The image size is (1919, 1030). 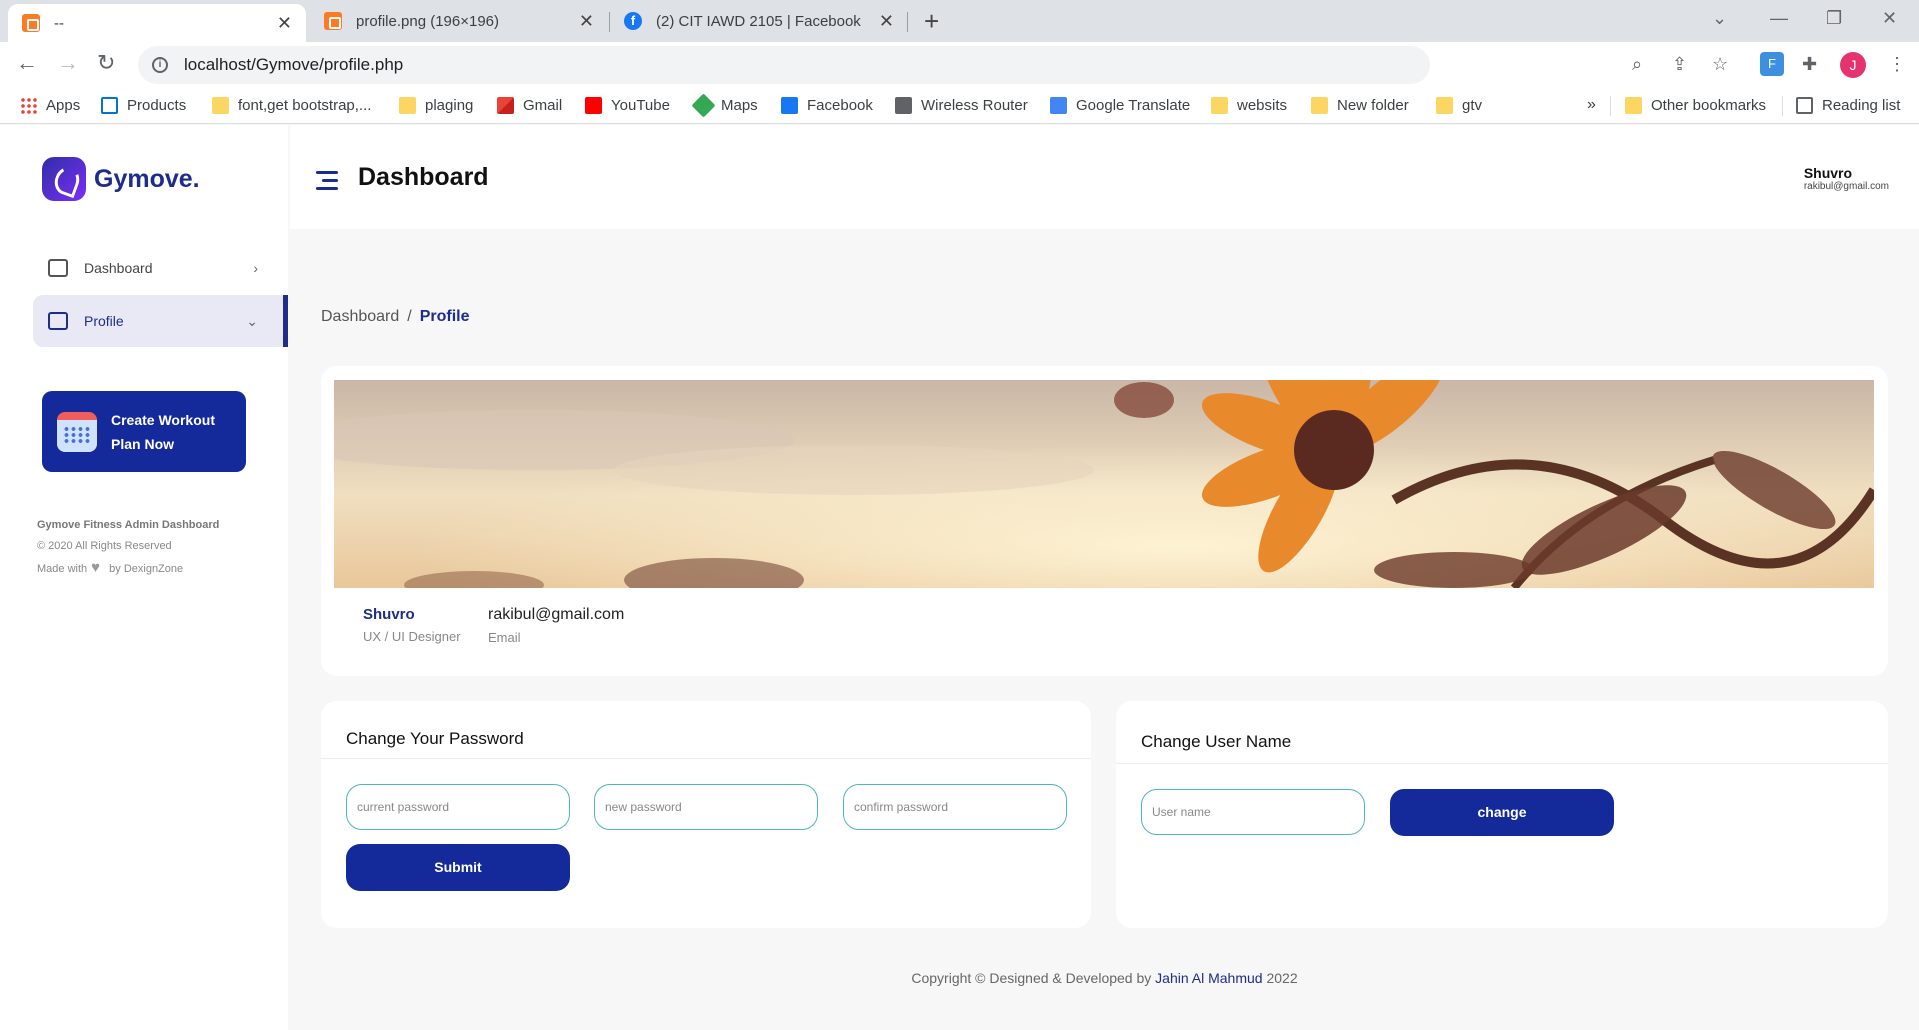 I want to click on submit-button: Submit, so click(x=458, y=867).